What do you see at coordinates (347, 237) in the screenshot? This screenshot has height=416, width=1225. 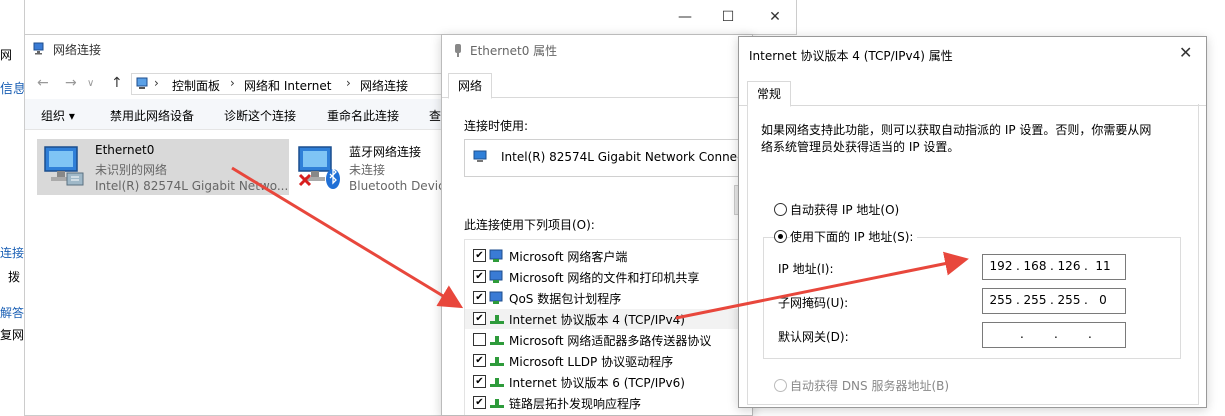 I see `arrow-to-ipv4-item` at bounding box center [347, 237].